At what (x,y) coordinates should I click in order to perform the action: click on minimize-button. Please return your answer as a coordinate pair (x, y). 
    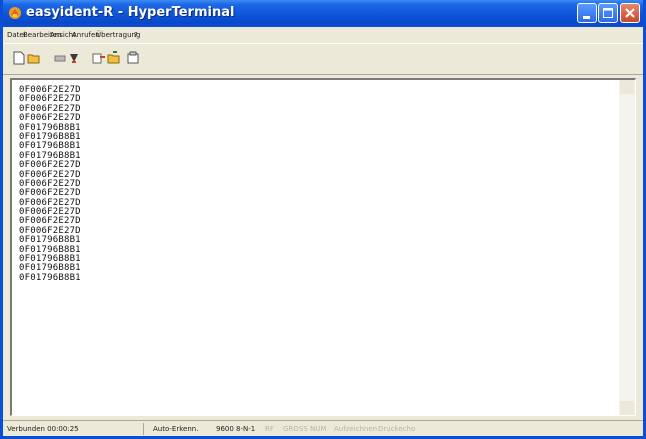
    Looking at the image, I should click on (587, 13).